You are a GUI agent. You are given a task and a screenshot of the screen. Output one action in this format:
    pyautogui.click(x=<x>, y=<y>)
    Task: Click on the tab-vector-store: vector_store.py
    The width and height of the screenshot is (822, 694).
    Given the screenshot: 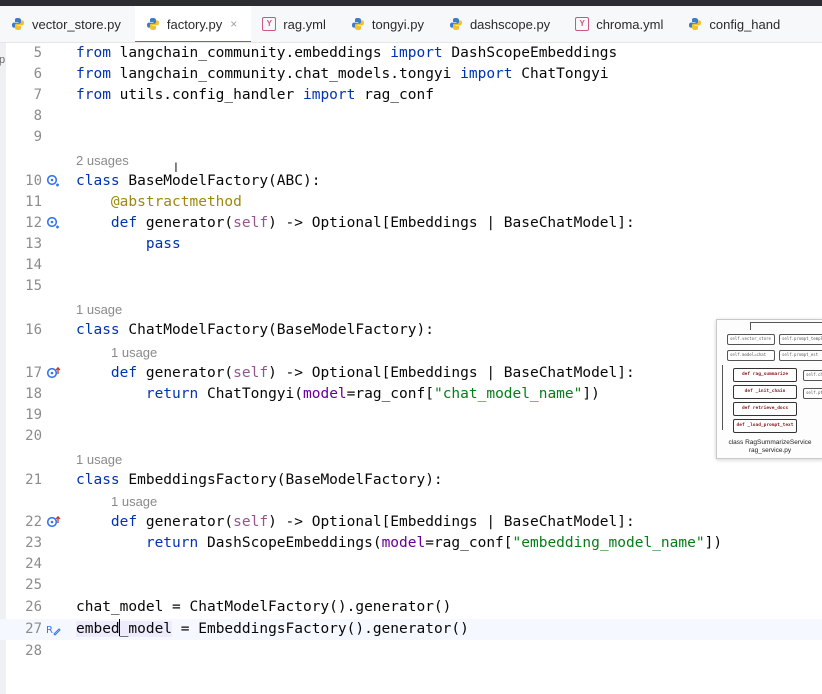 What is the action you would take?
    pyautogui.click(x=67, y=24)
    